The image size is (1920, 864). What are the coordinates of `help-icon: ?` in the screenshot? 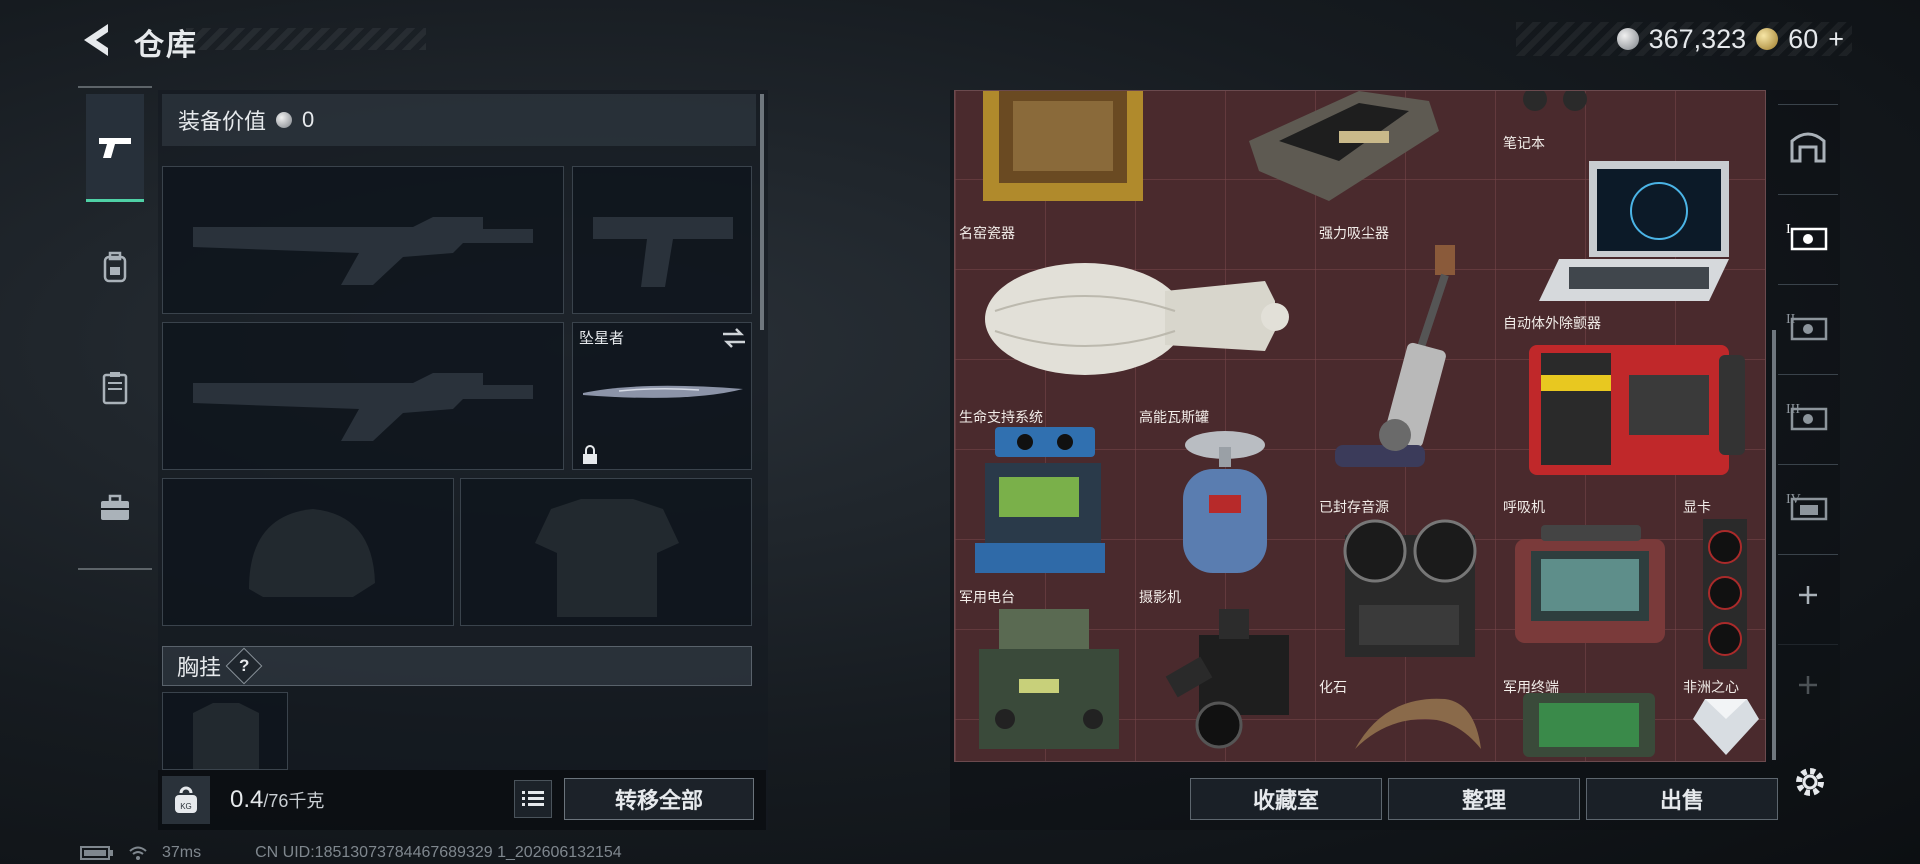 It's located at (244, 666).